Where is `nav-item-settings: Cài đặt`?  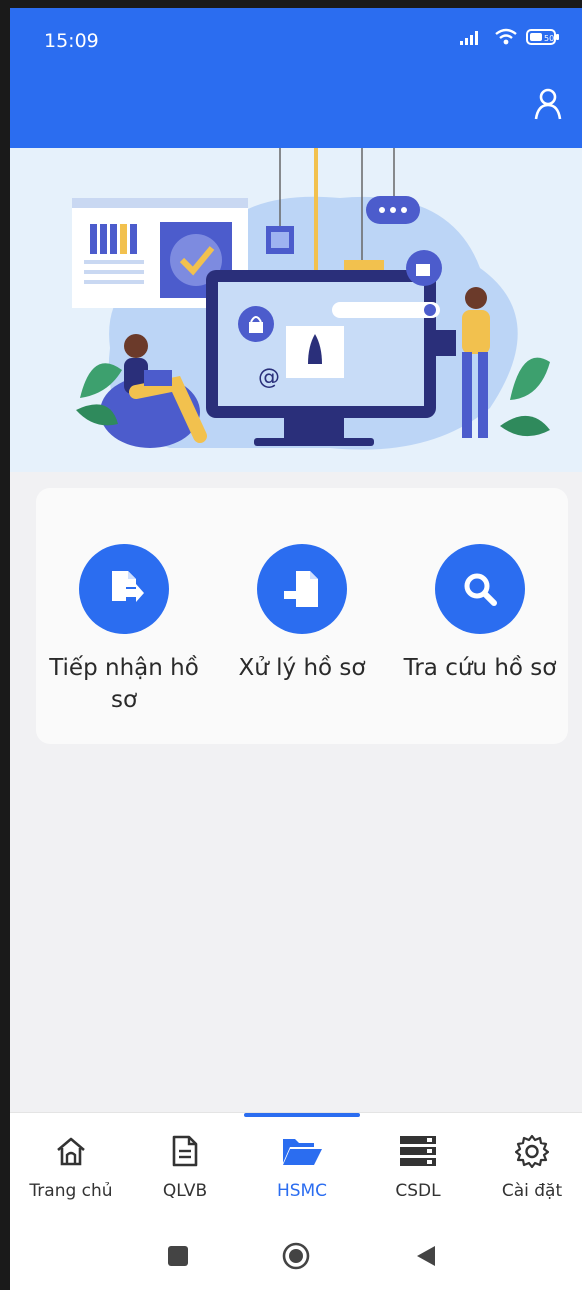 nav-item-settings: Cài đặt is located at coordinates (529, 1166).